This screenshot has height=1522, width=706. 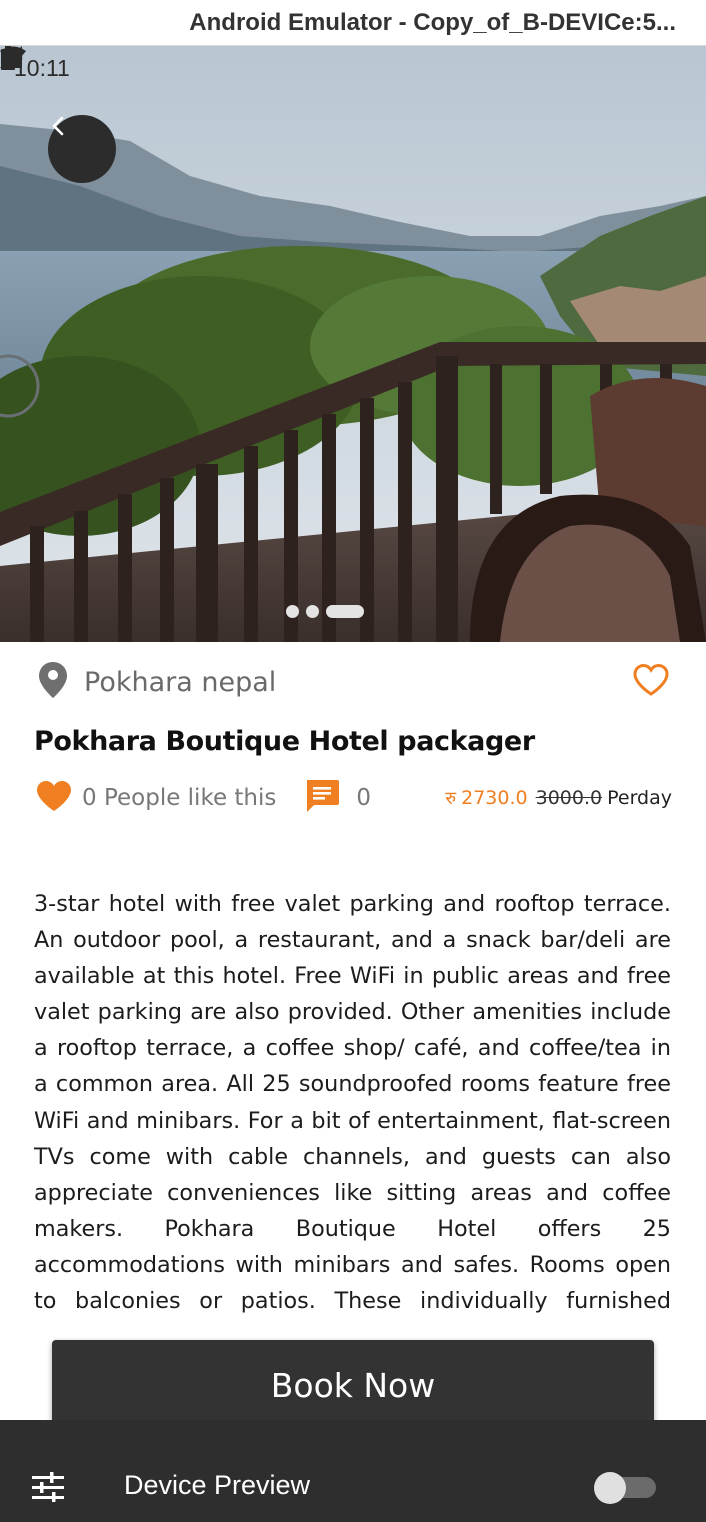 I want to click on old-price: 3000.0, so click(x=569, y=798).